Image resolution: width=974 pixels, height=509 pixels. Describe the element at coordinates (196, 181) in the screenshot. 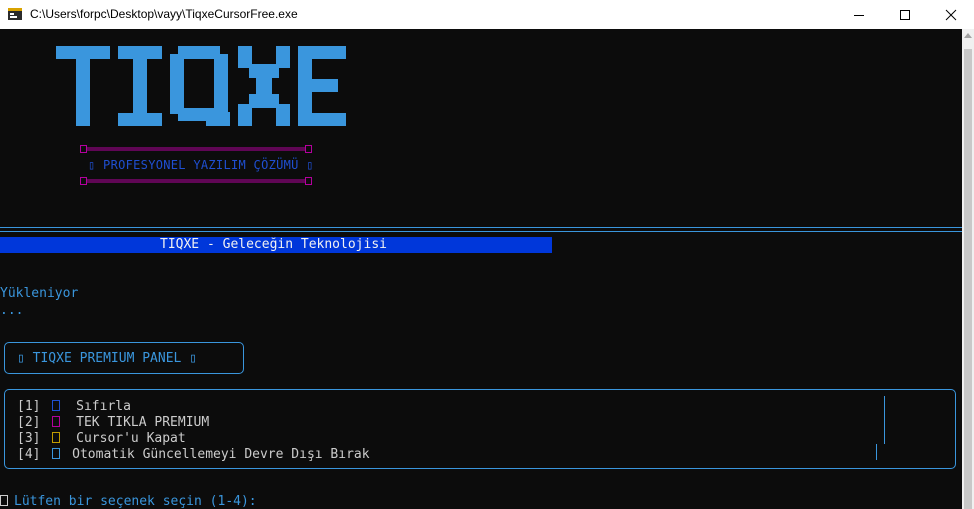

I see `frame-bottom-line` at that location.